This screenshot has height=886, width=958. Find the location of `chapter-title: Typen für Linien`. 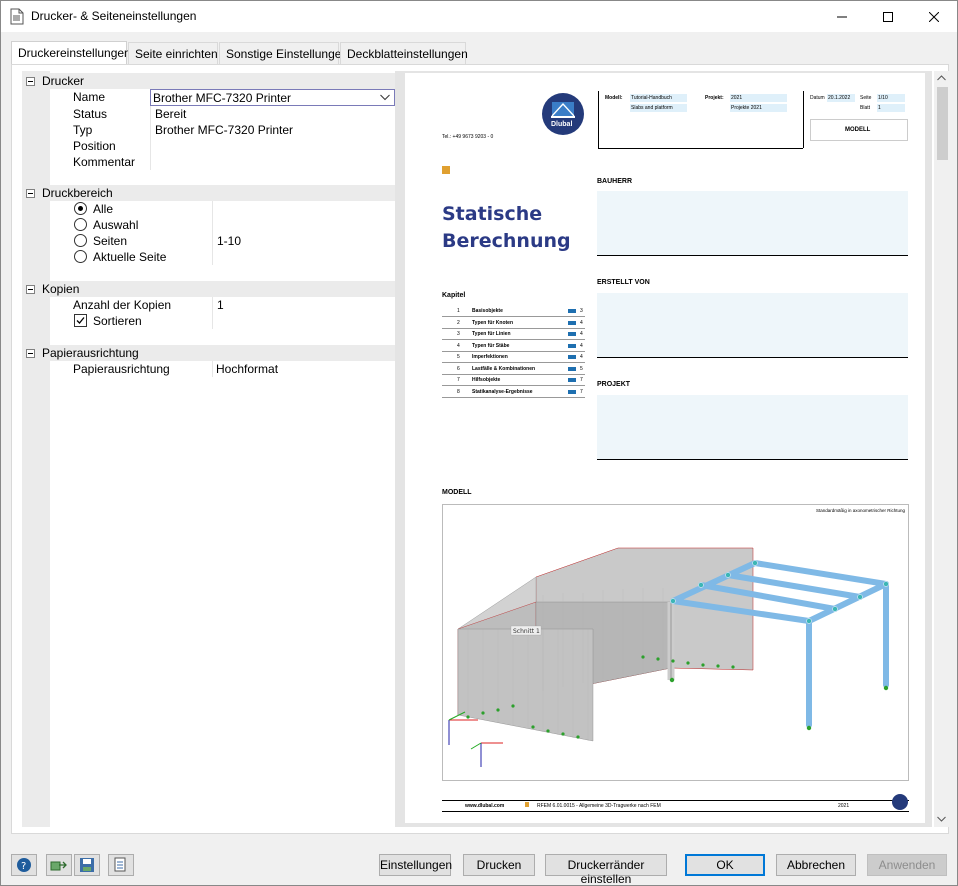

chapter-title: Typen für Linien is located at coordinates (491, 334).